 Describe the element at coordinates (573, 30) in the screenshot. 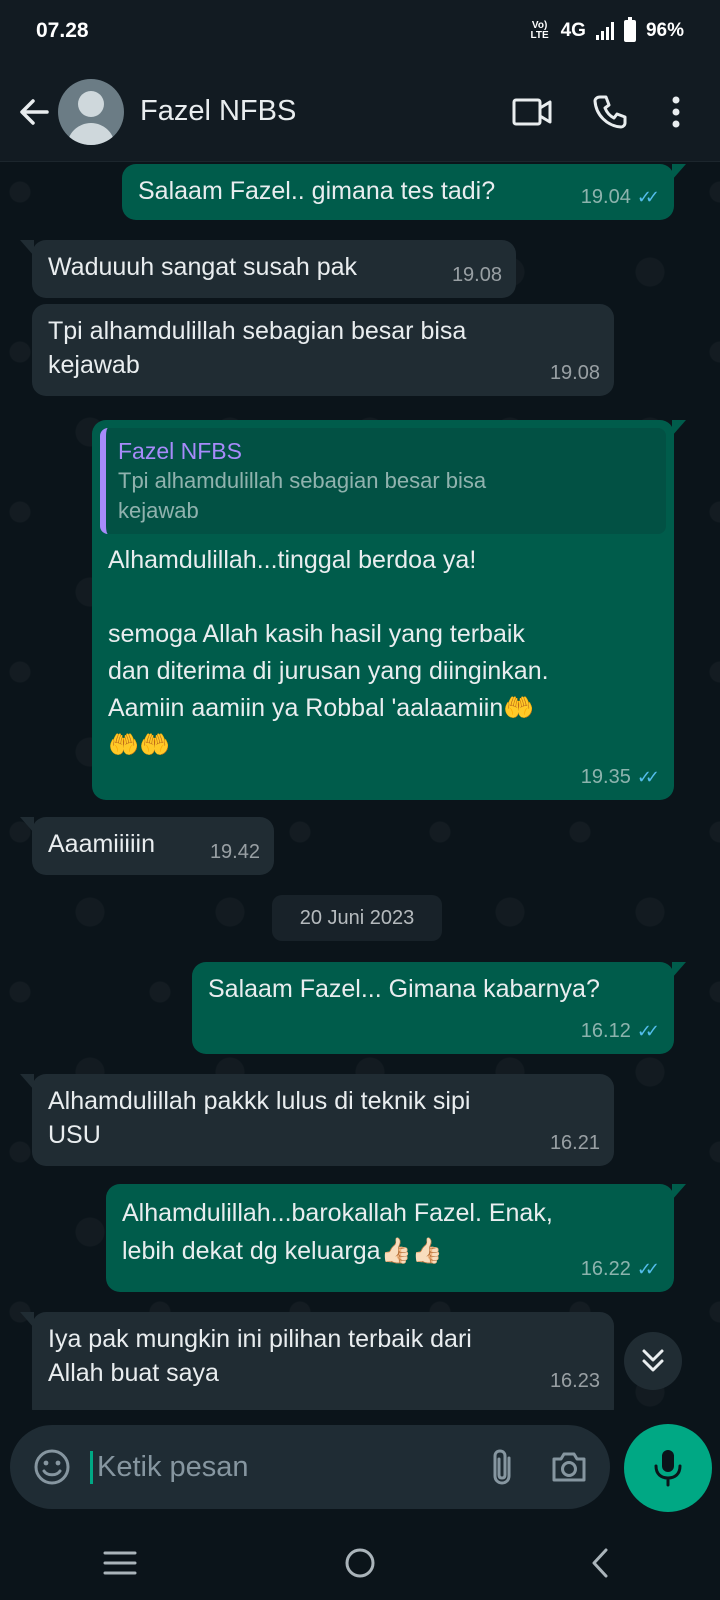

I see `network-type: 4G` at that location.